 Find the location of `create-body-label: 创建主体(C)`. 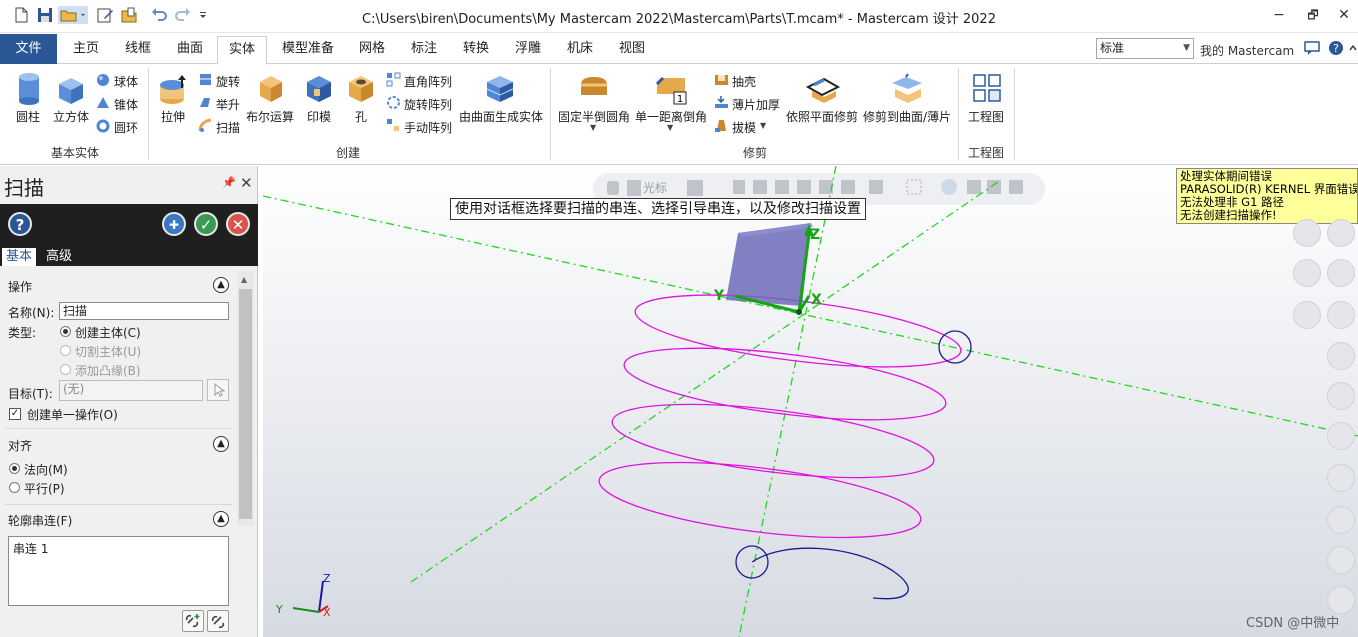

create-body-label: 创建主体(C) is located at coordinates (108, 333).